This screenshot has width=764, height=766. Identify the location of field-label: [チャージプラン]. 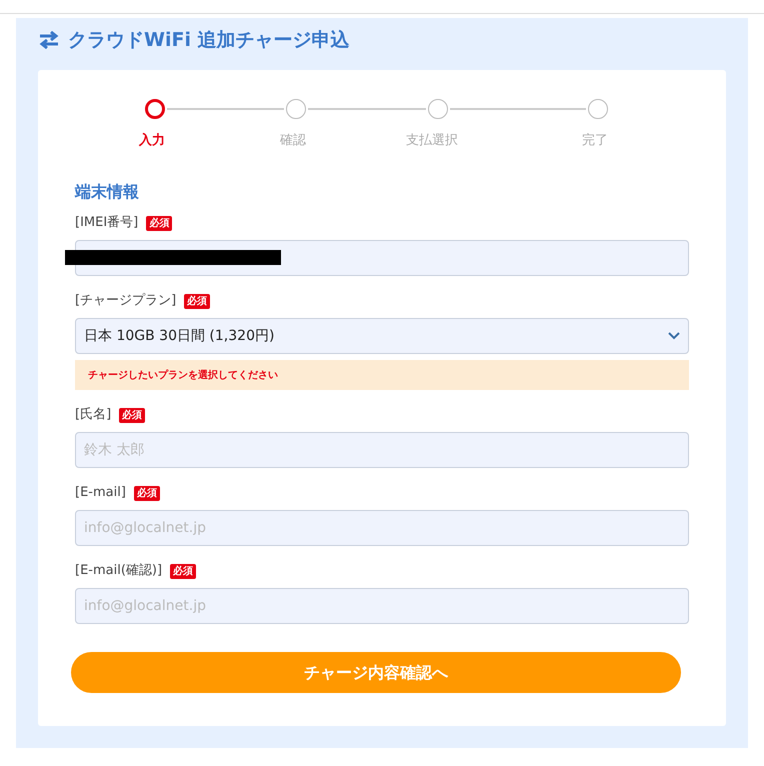
(125, 301).